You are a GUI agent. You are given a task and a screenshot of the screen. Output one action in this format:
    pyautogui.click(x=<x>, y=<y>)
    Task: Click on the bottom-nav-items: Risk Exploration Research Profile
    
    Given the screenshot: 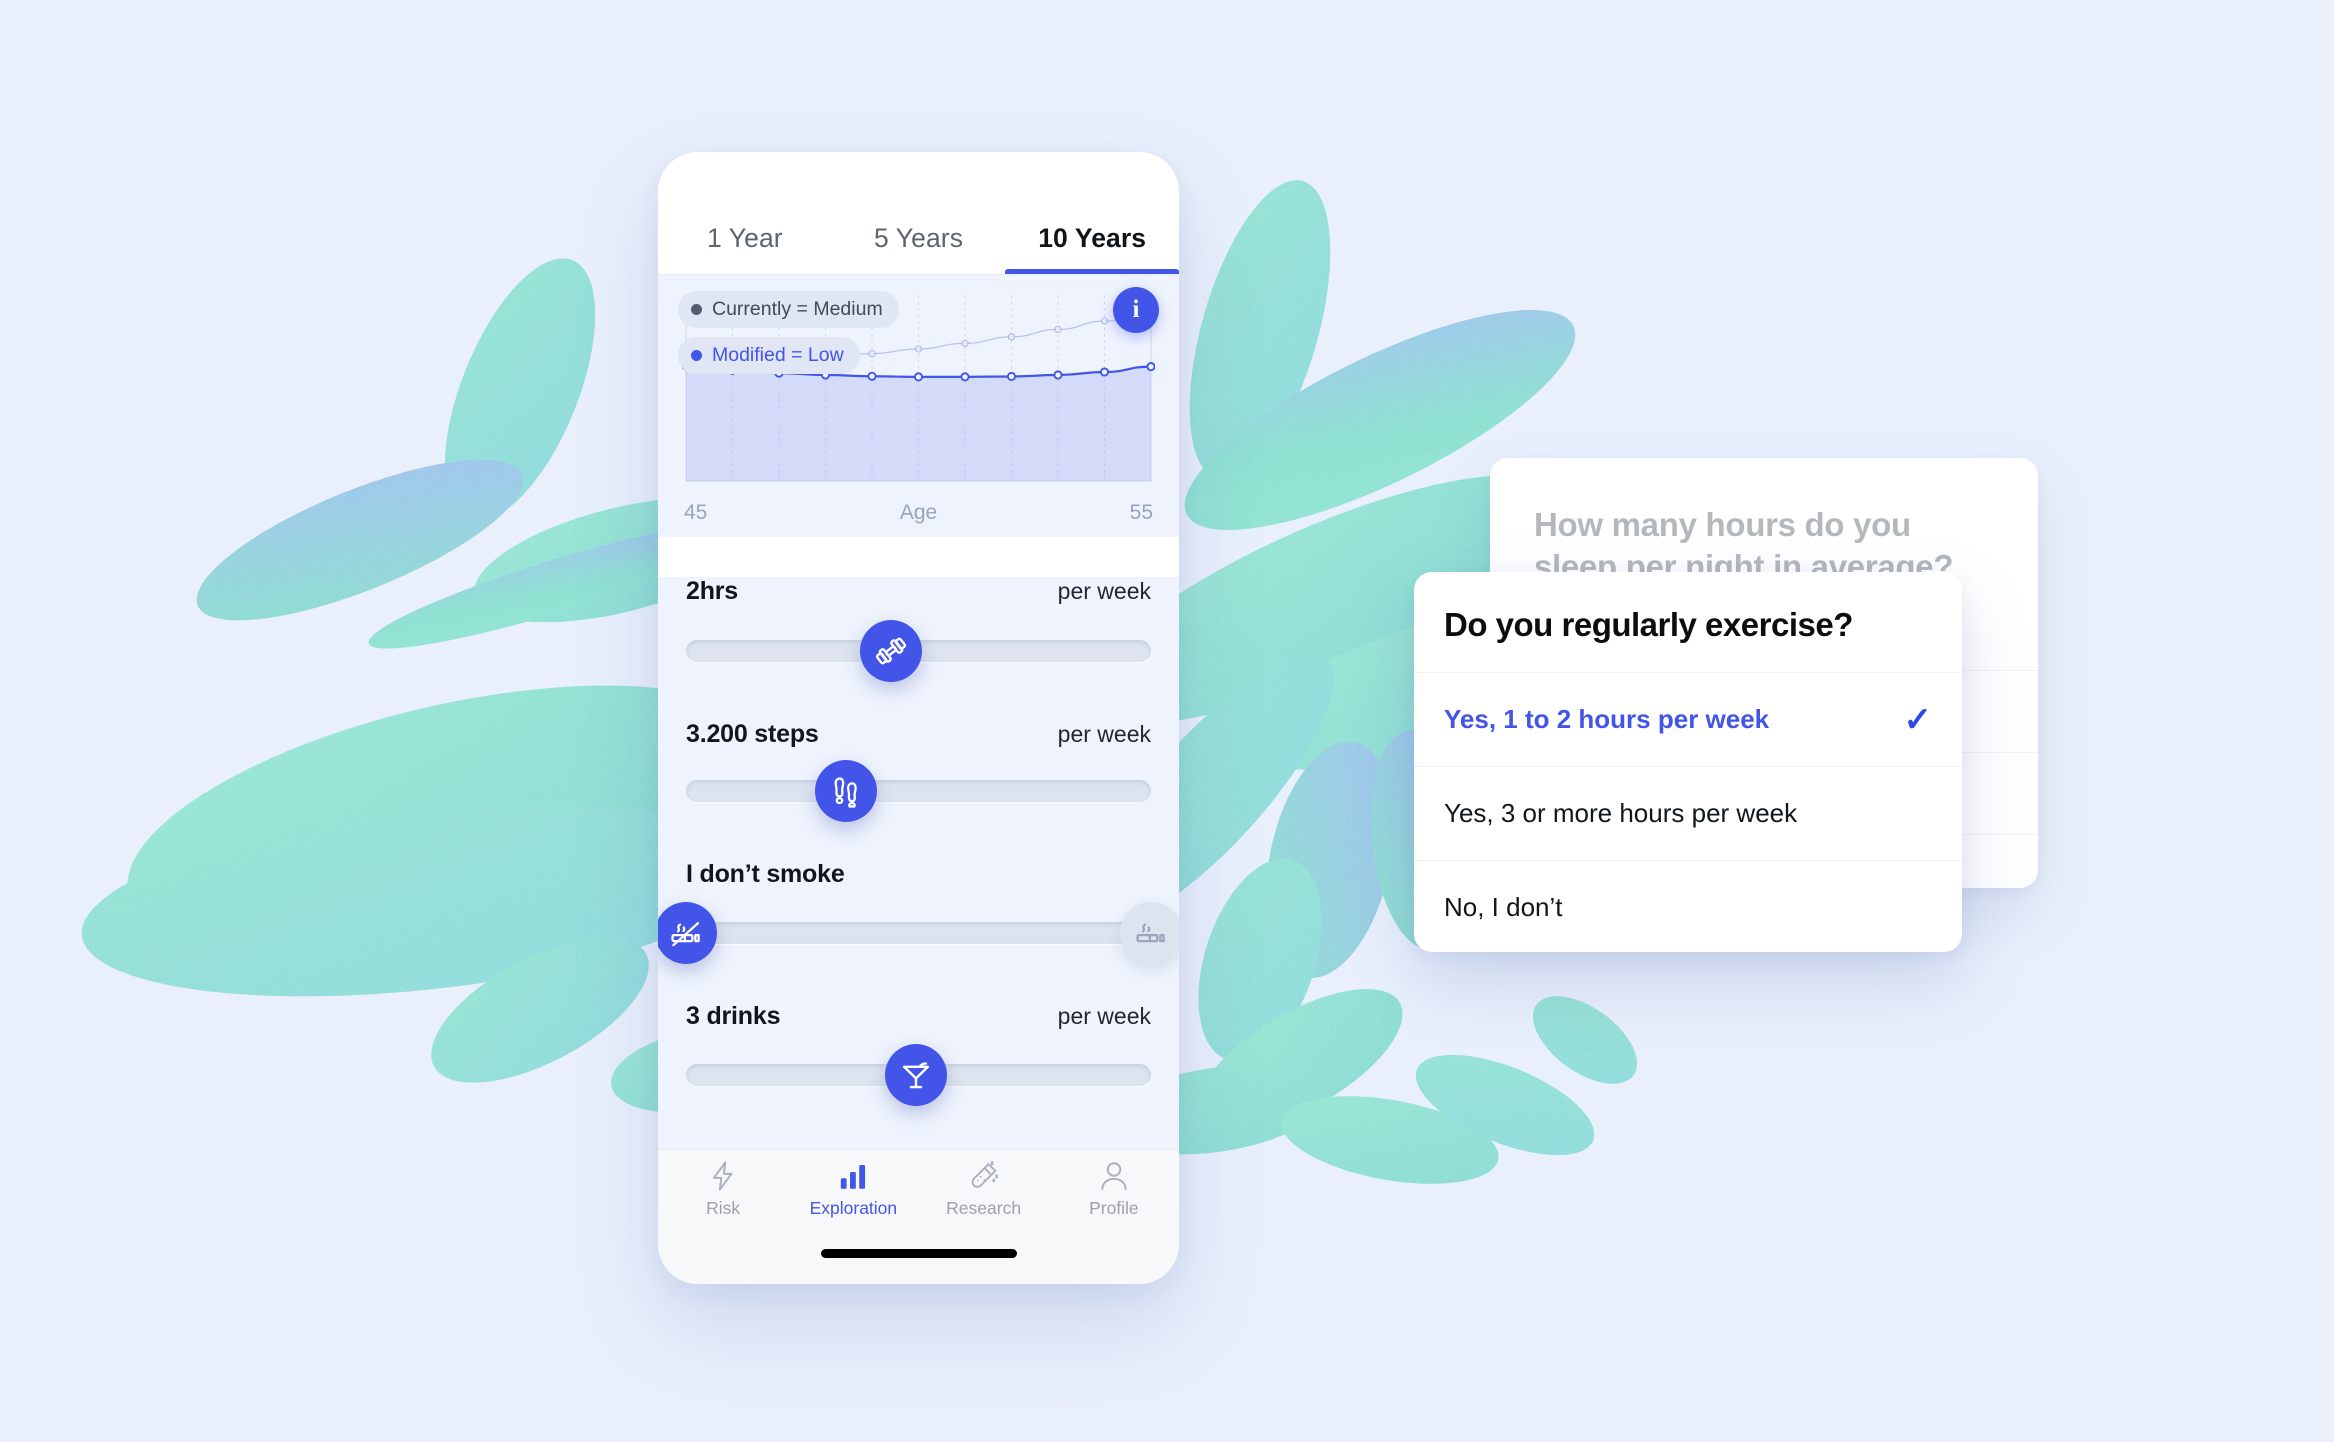 What is the action you would take?
    pyautogui.click(x=918, y=1192)
    